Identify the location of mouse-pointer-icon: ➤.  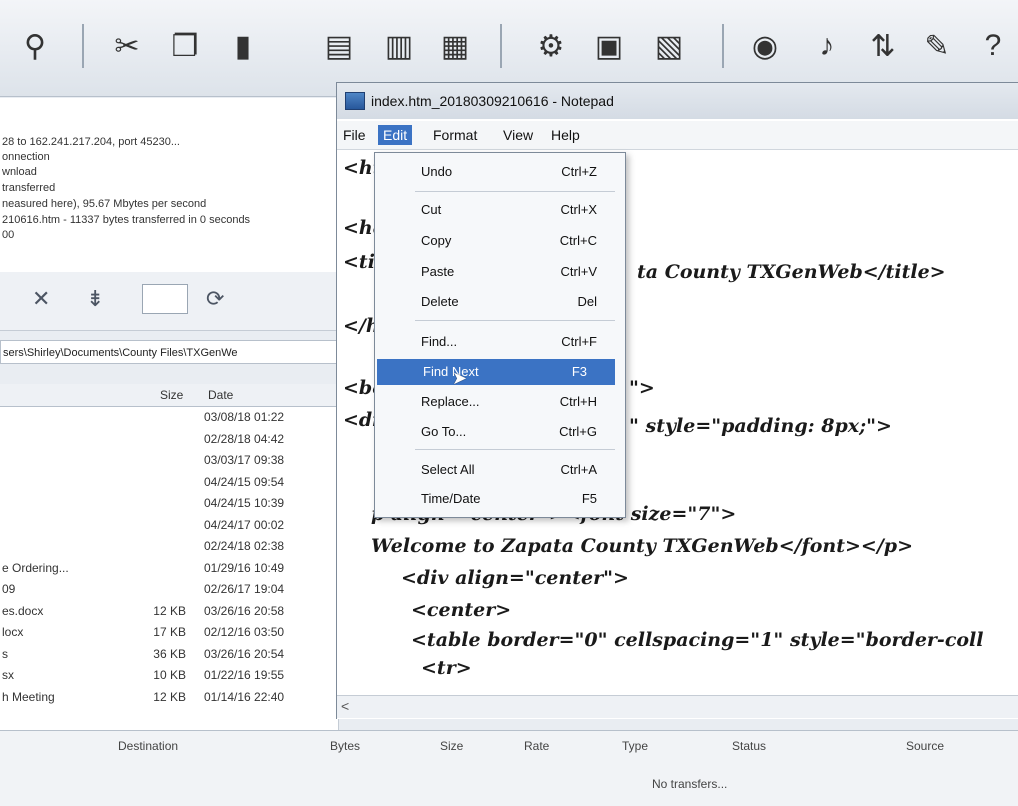
(460, 378).